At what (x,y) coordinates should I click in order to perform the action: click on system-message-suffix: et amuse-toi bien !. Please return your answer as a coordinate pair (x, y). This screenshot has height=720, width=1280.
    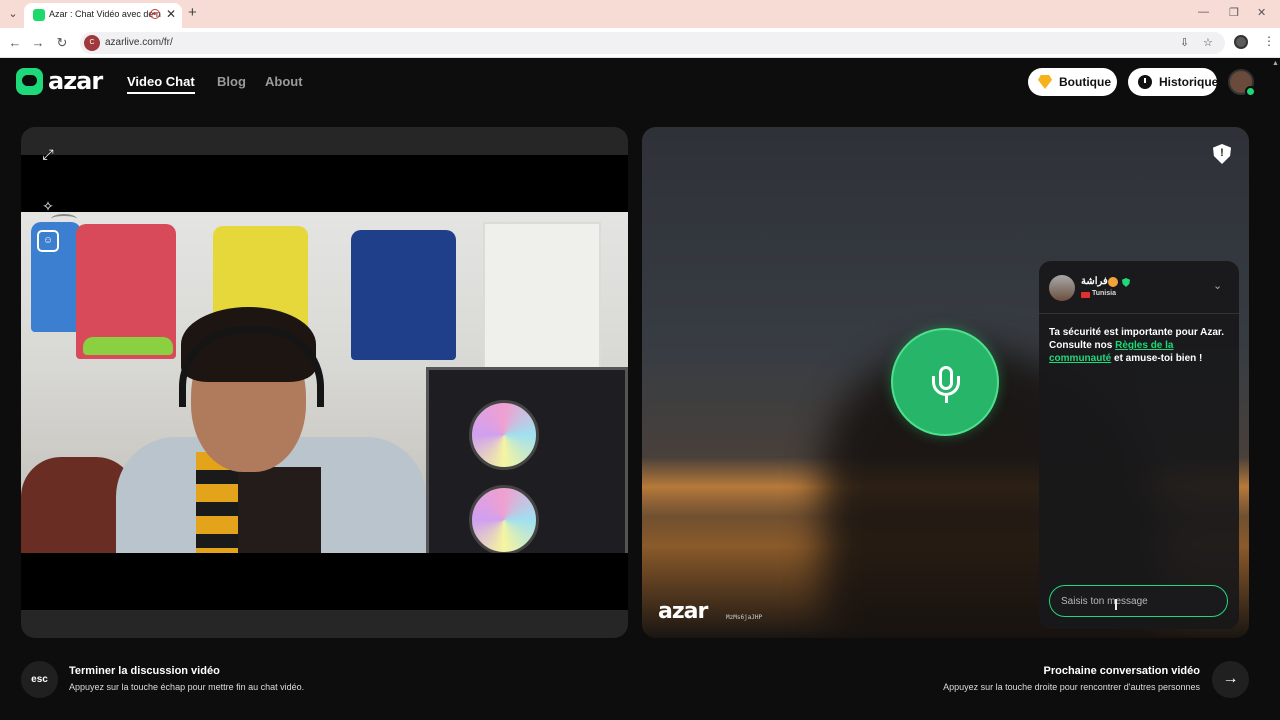
    Looking at the image, I should click on (1157, 358).